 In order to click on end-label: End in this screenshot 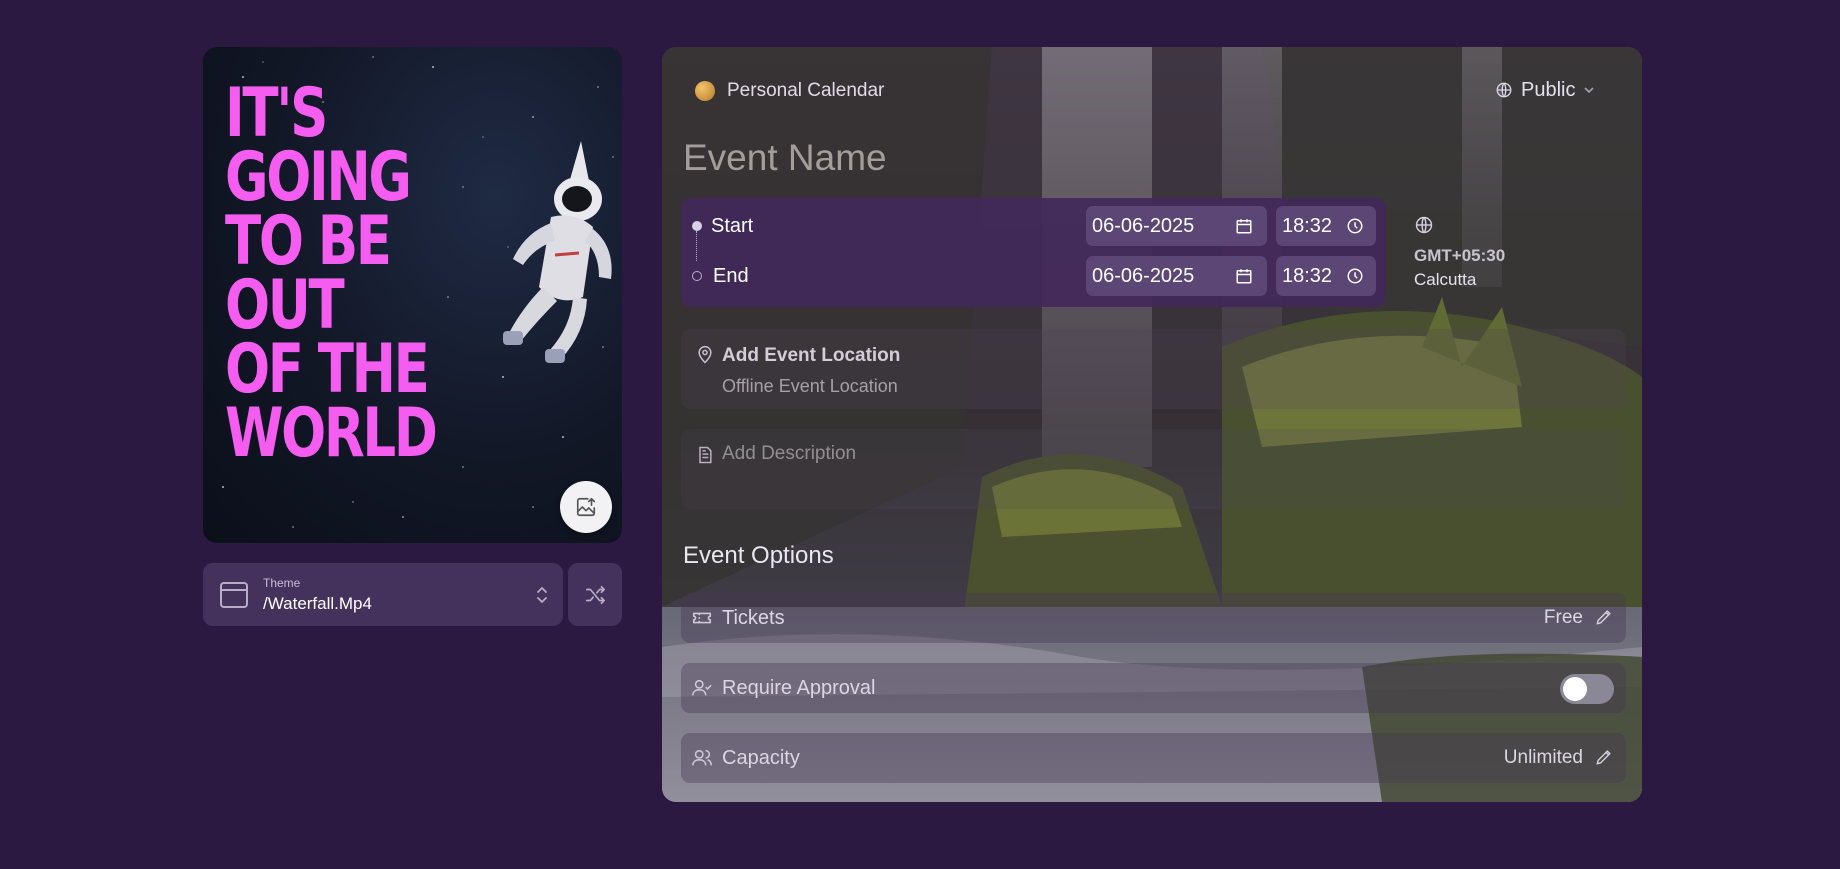, I will do `click(731, 275)`.